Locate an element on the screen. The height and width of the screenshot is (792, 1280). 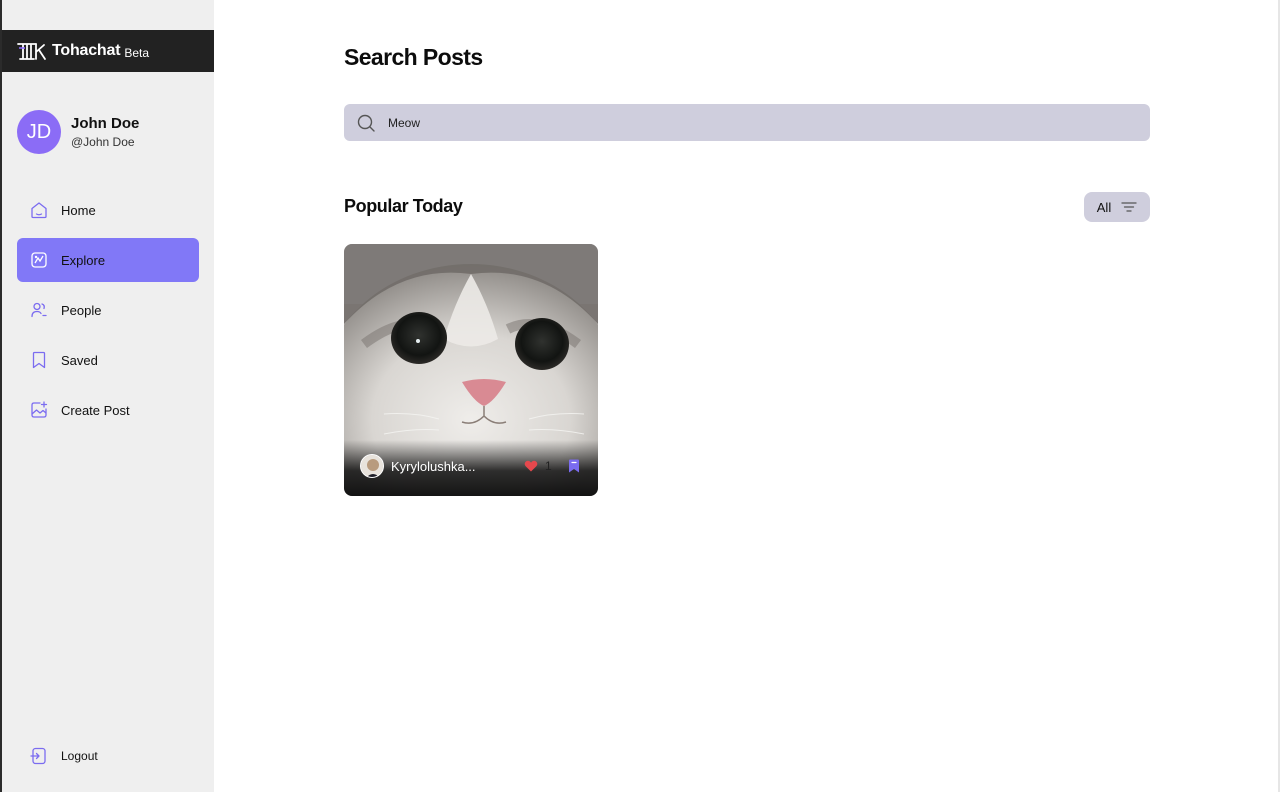
profile-text: John Doe @John Doe is located at coordinates (105, 132).